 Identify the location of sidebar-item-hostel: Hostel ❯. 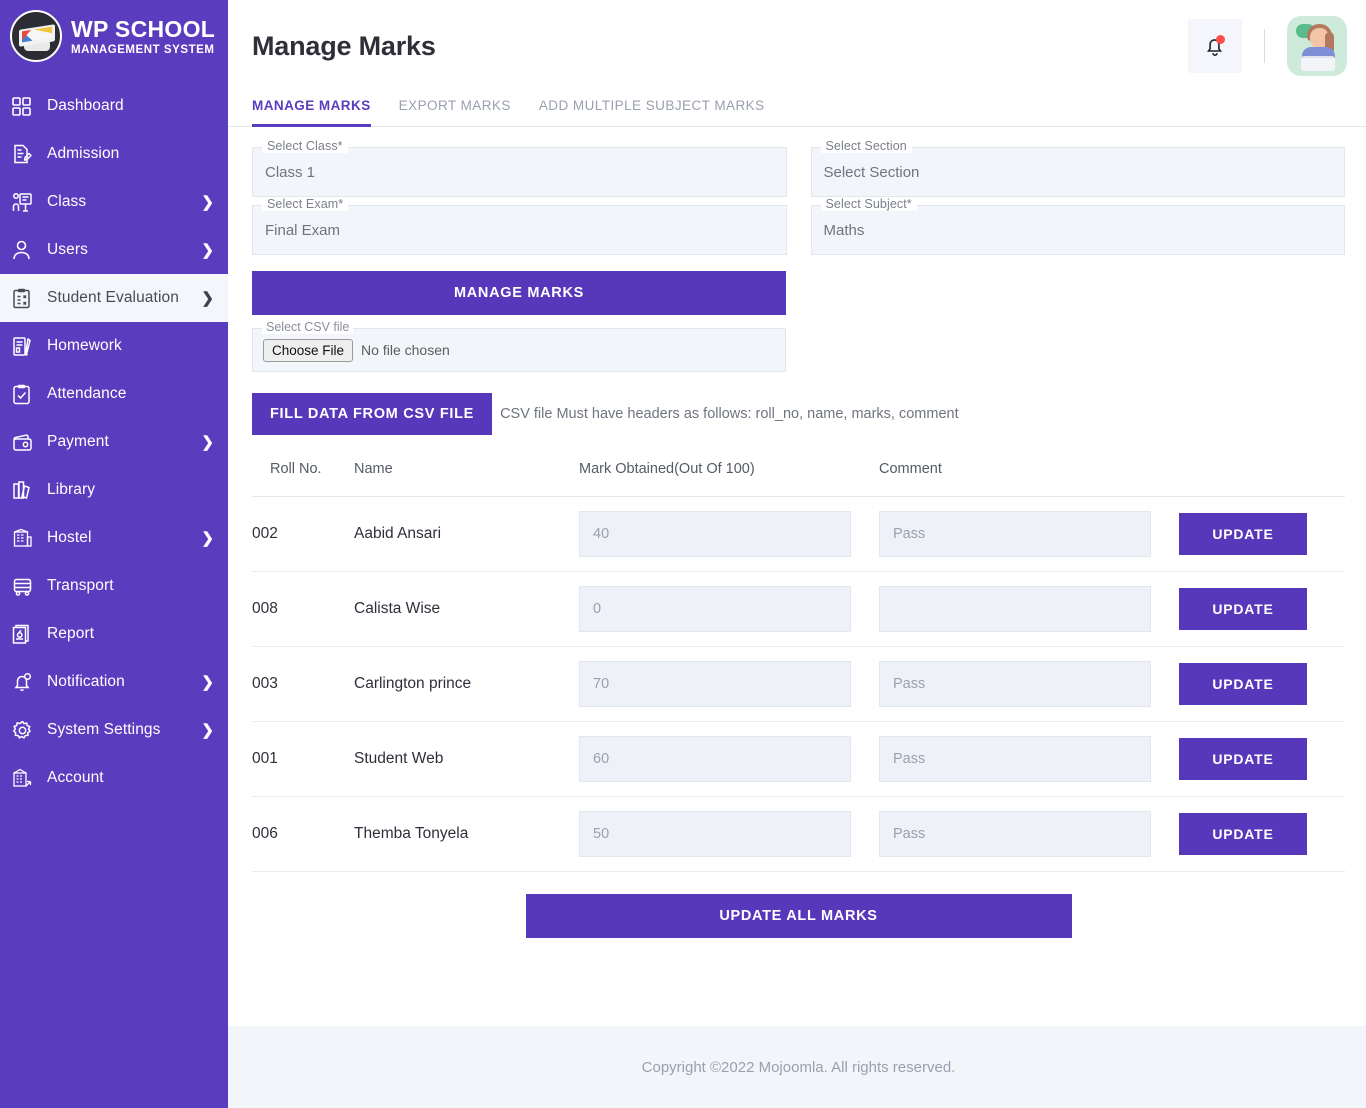
(114, 538).